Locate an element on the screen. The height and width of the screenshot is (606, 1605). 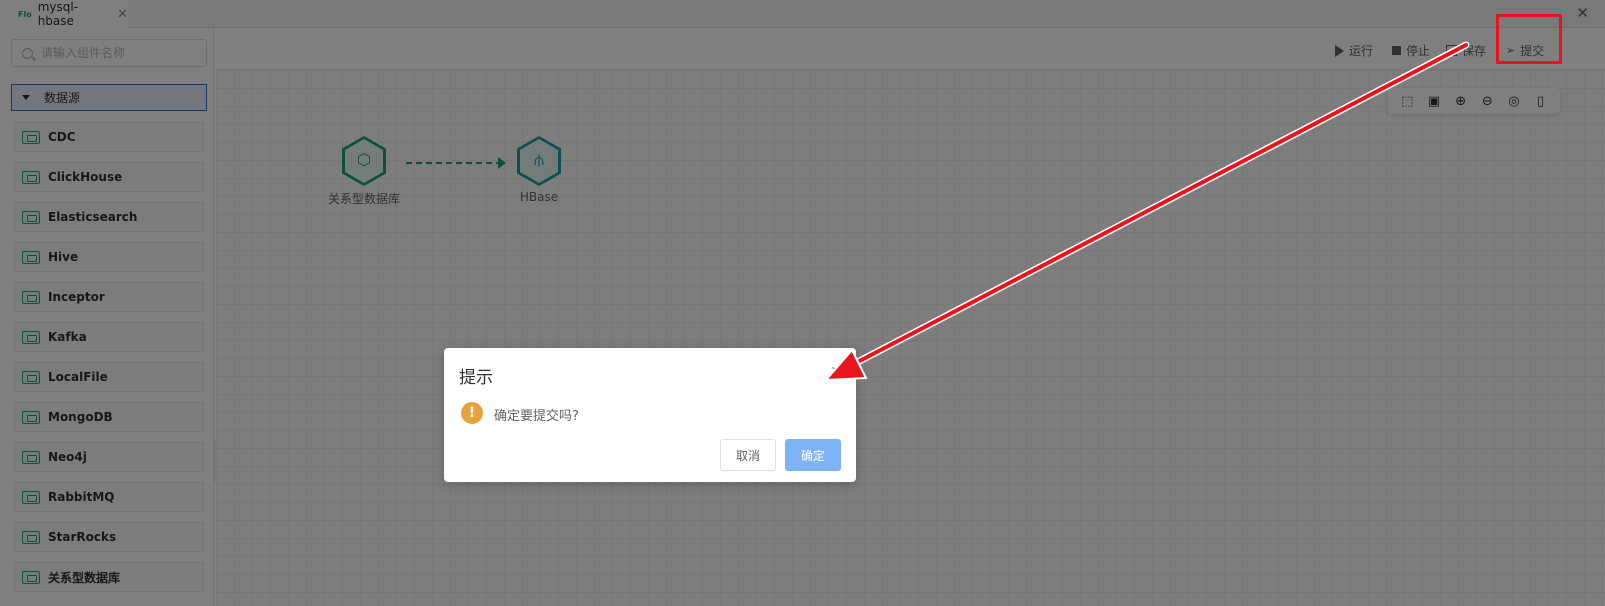
confirm-button: 确定 is located at coordinates (813, 455).